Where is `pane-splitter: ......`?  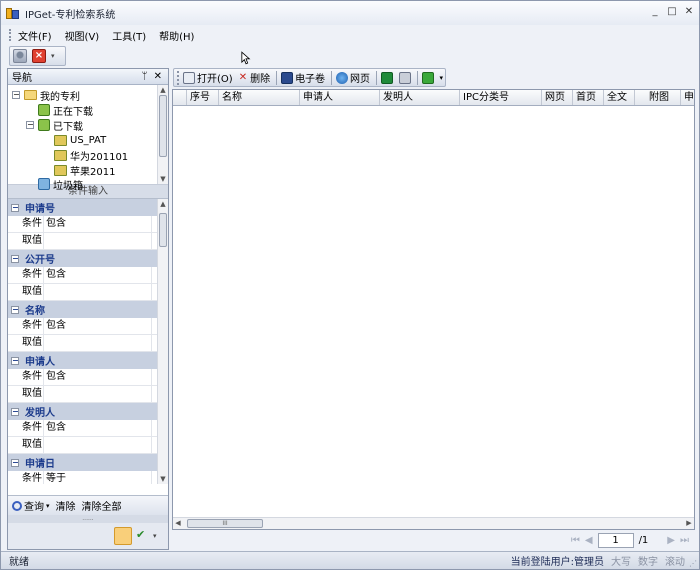
pane-splitter: ...... is located at coordinates (88, 519).